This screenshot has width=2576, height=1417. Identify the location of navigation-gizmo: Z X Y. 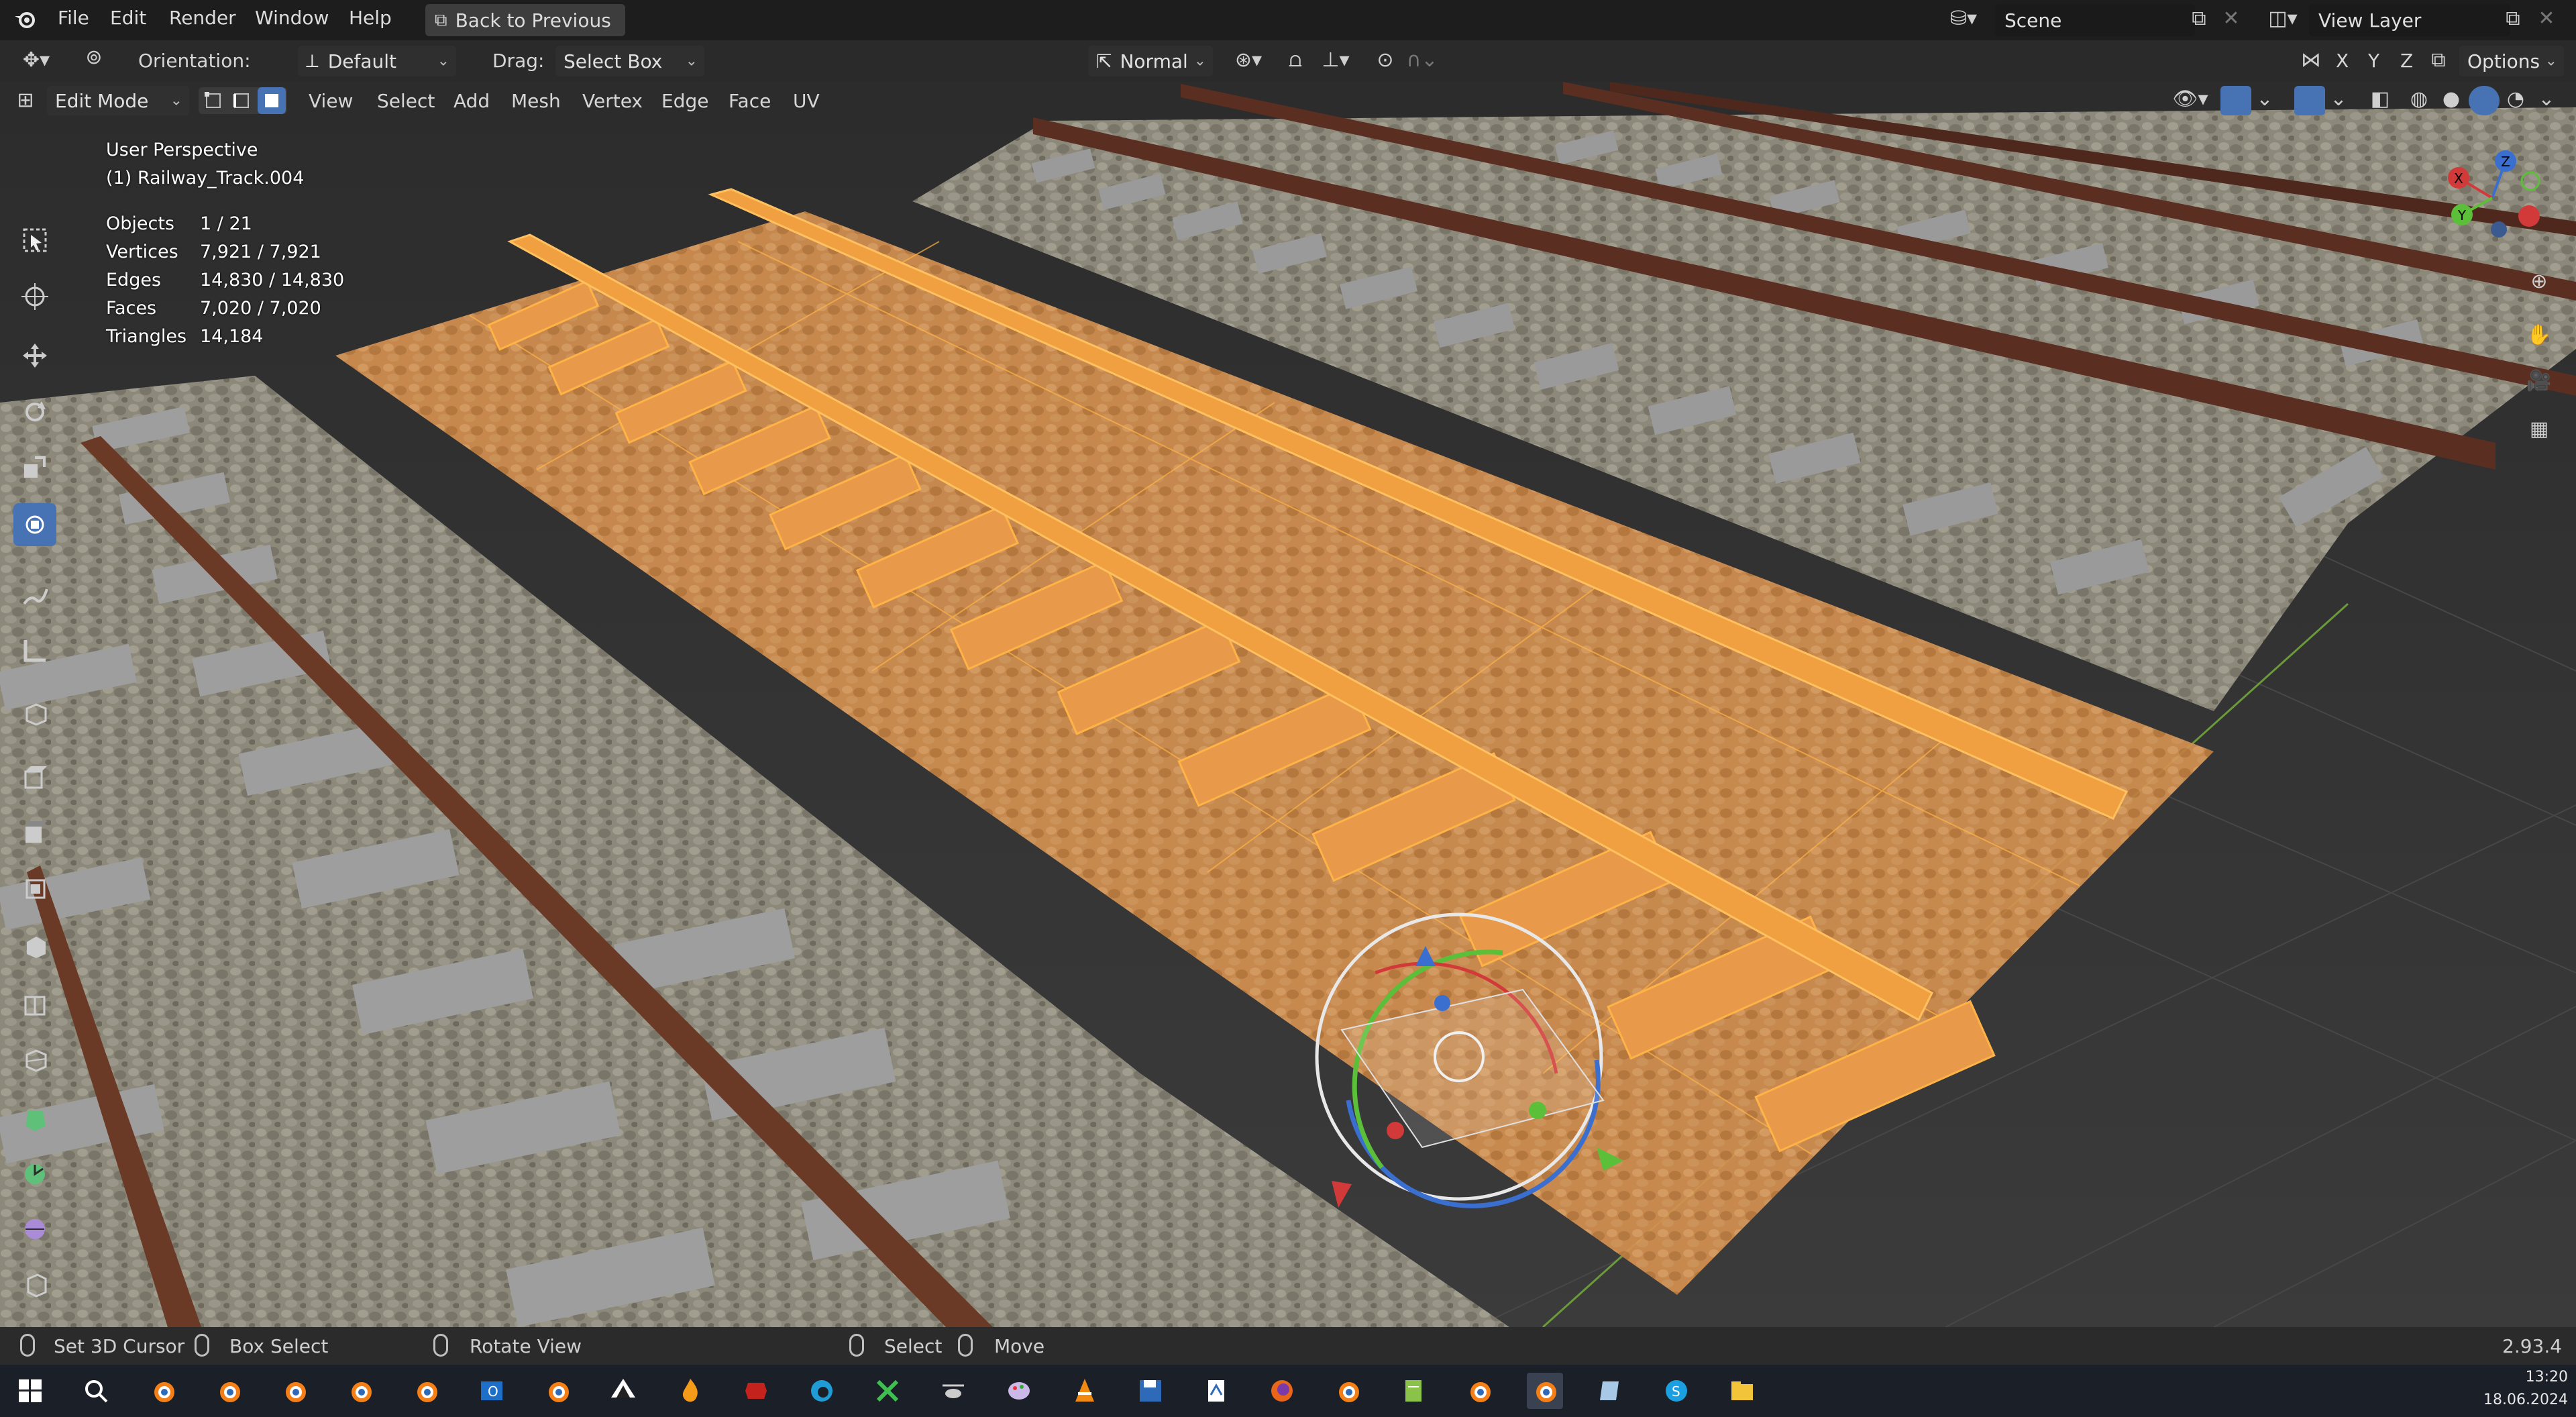
(2488, 191).